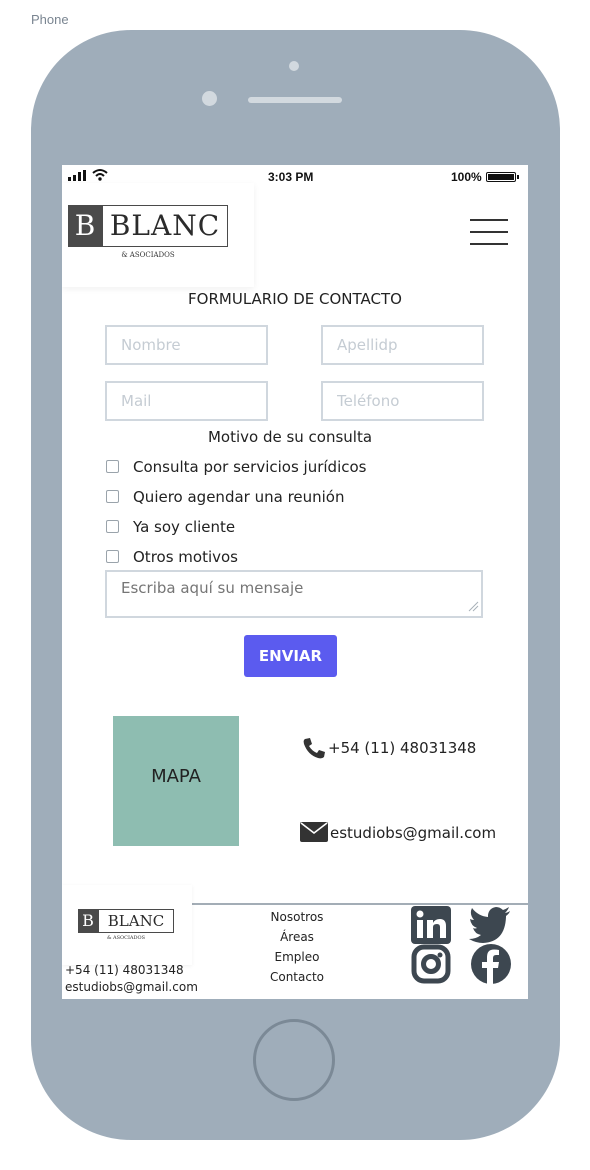 The height and width of the screenshot is (1170, 590). I want to click on signal-icon, so click(77, 175).